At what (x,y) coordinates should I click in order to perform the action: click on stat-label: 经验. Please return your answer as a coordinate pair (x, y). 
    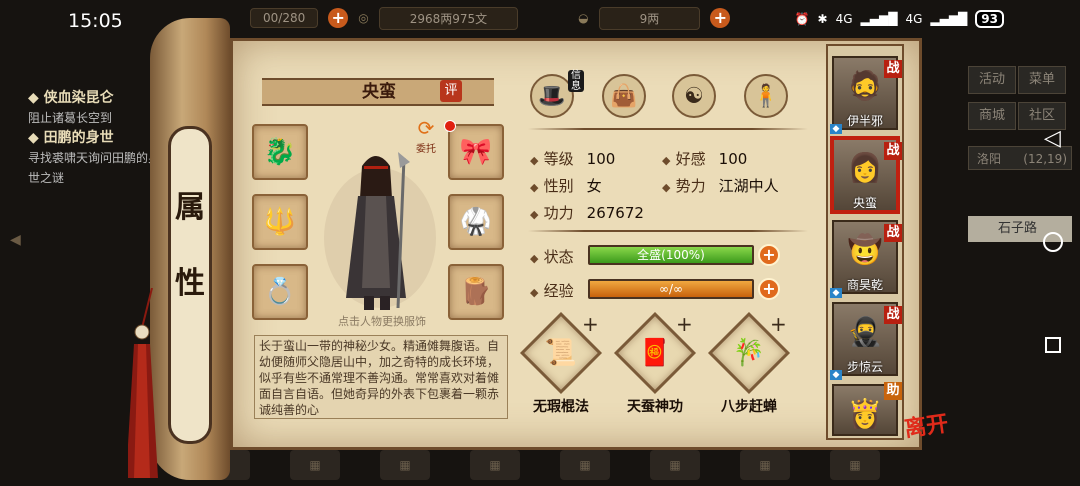
    Looking at the image, I should click on (558, 291).